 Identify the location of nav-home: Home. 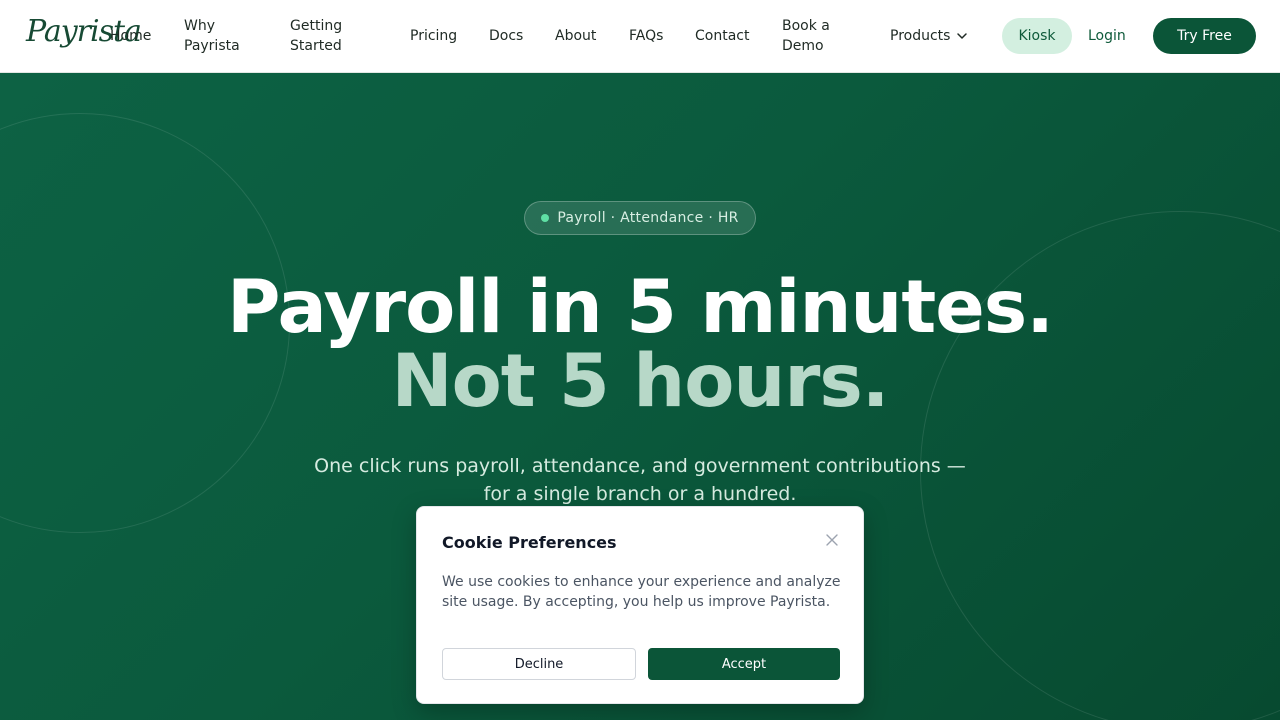
(130, 36).